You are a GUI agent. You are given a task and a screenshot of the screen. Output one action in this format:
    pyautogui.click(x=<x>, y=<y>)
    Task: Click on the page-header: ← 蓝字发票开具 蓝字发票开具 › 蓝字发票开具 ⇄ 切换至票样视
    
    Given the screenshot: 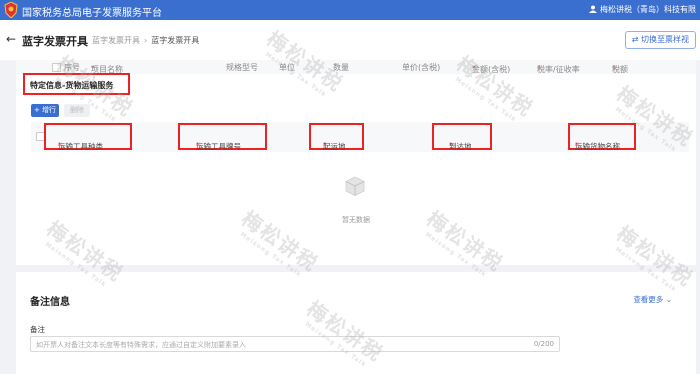 What is the action you would take?
    pyautogui.click(x=350, y=40)
    